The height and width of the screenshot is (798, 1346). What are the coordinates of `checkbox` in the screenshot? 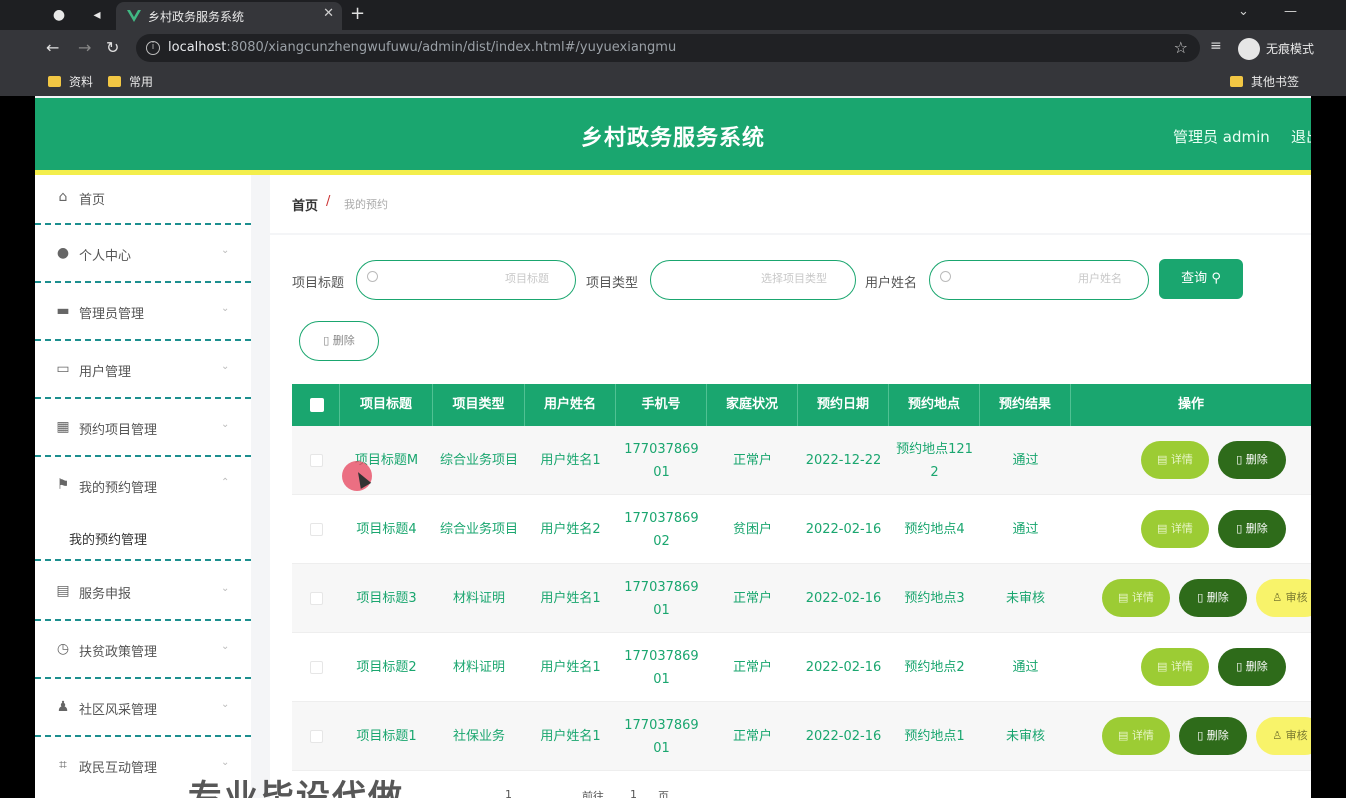 It's located at (317, 405).